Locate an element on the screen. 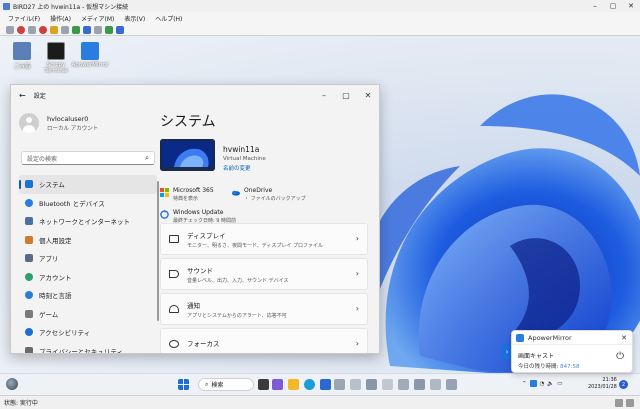  microsoft-icon is located at coordinates (164, 192).